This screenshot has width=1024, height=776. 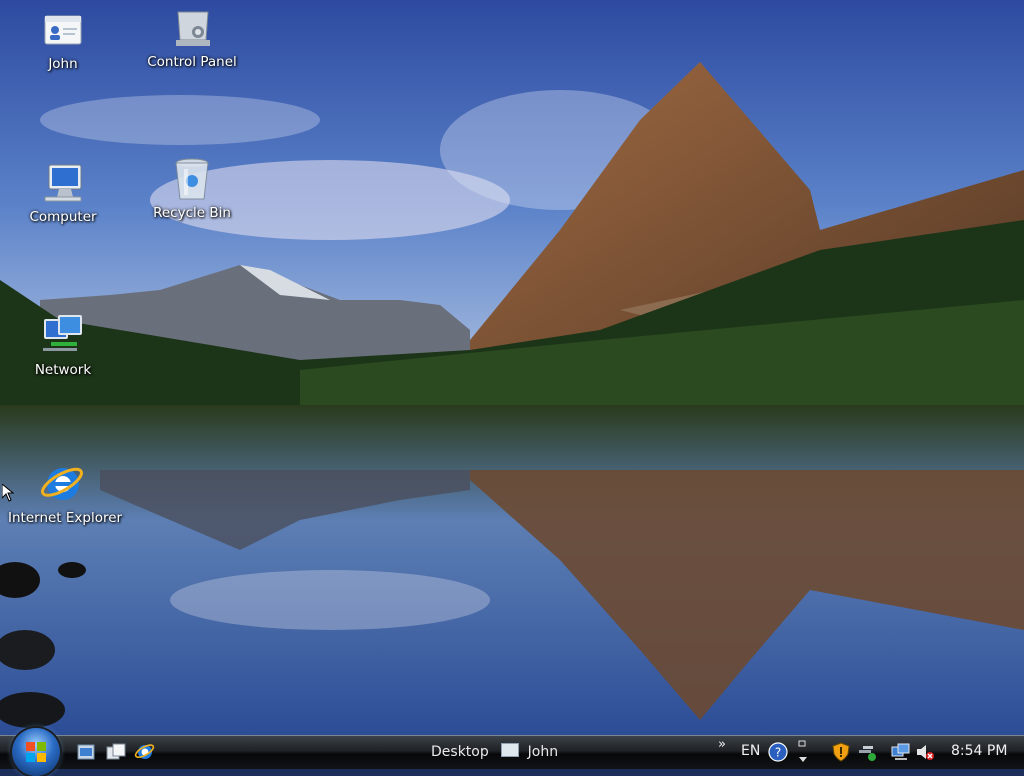 I want to click on desktop-icon-recycle-bin: Recycle Bin, so click(x=192, y=188).